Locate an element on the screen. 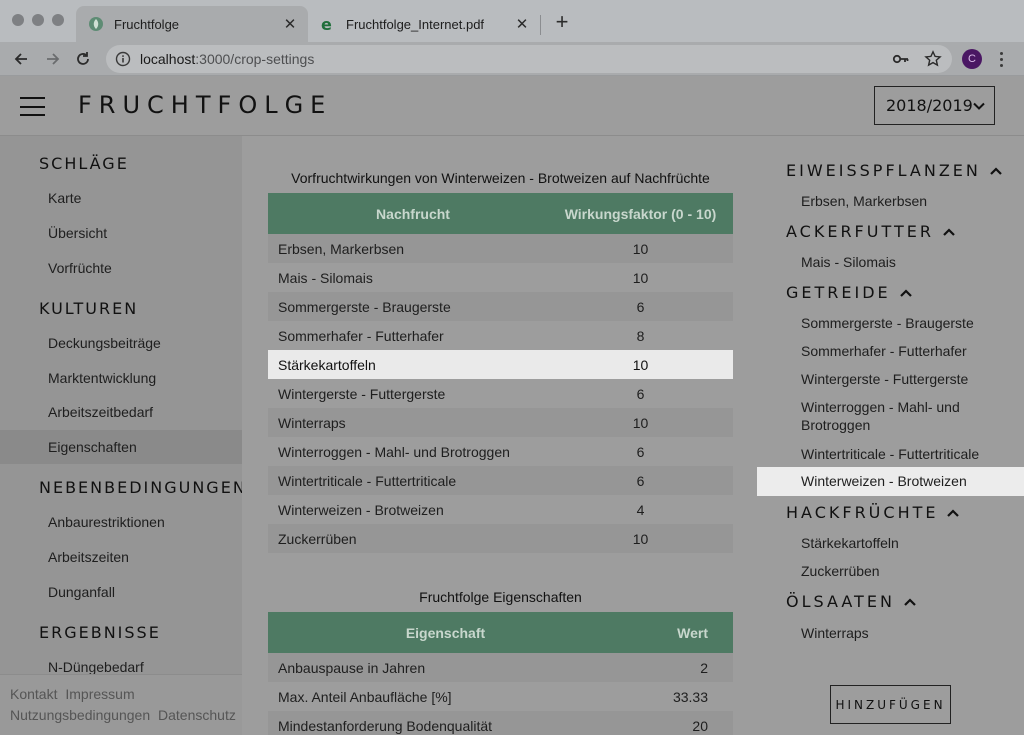 This screenshot has width=1024, height=735. group-title: ACKERFUTTER is located at coordinates (860, 231).